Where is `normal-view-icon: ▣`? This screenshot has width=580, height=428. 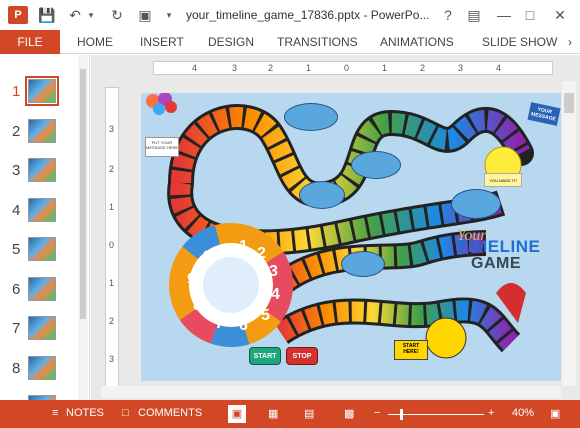
normal-view-icon: ▣ is located at coordinates (237, 414).